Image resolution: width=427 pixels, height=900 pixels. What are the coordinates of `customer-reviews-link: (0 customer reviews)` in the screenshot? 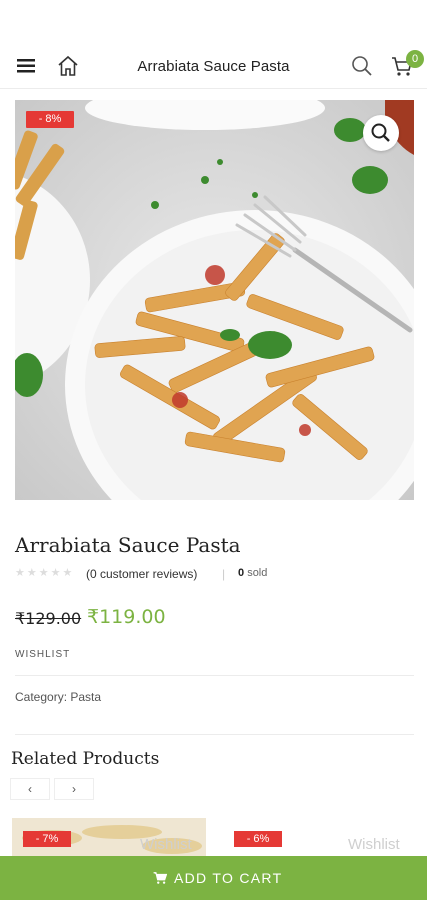 It's located at (141, 574).